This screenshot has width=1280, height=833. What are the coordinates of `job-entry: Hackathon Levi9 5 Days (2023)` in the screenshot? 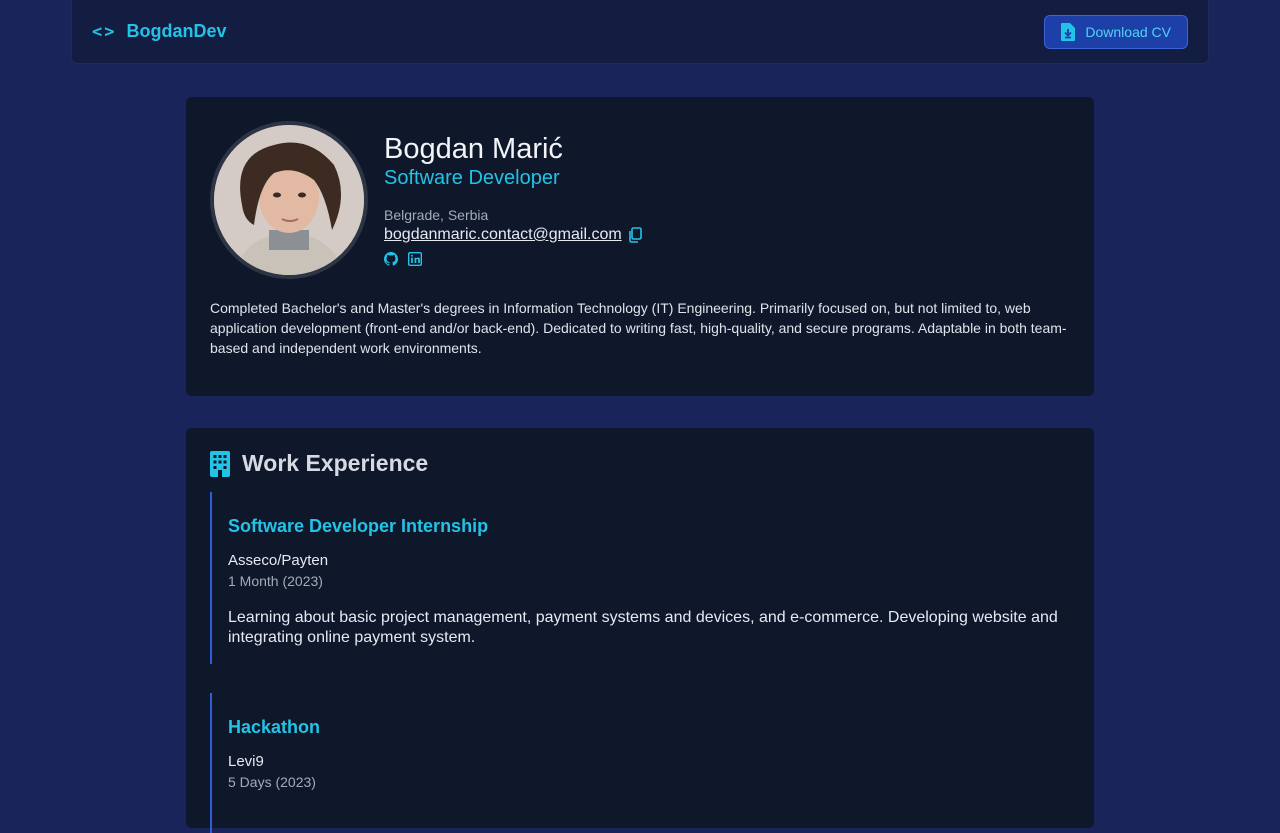 It's located at (640, 763).